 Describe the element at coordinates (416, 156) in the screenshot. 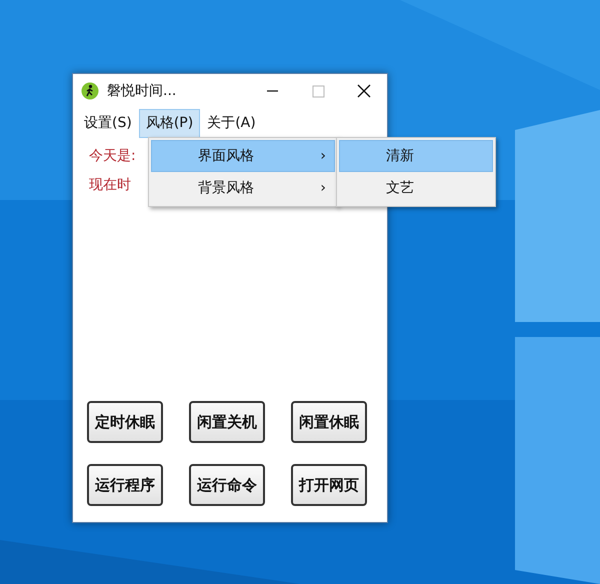

I see `menu-item: 清新` at that location.